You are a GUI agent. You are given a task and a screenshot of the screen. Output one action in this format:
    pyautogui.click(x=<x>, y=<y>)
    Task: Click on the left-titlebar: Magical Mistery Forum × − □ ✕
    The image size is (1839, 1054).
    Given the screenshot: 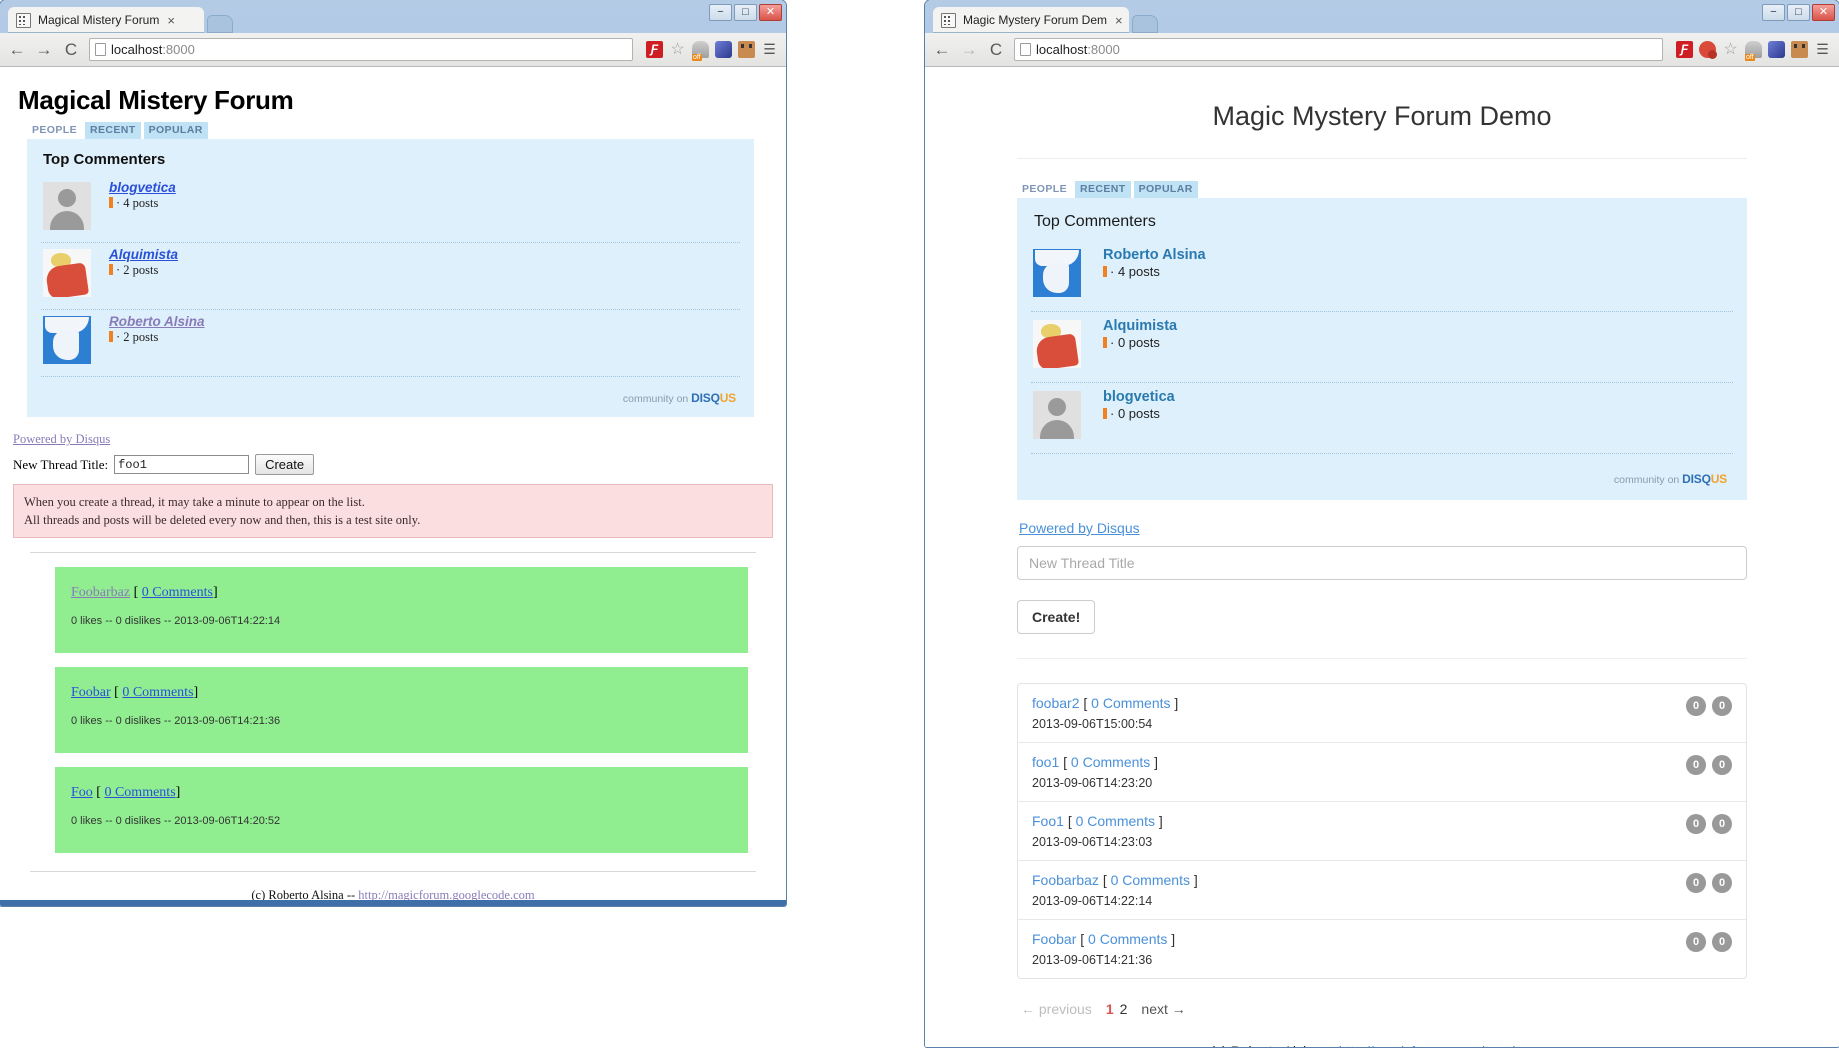 What is the action you would take?
    pyautogui.click(x=393, y=16)
    